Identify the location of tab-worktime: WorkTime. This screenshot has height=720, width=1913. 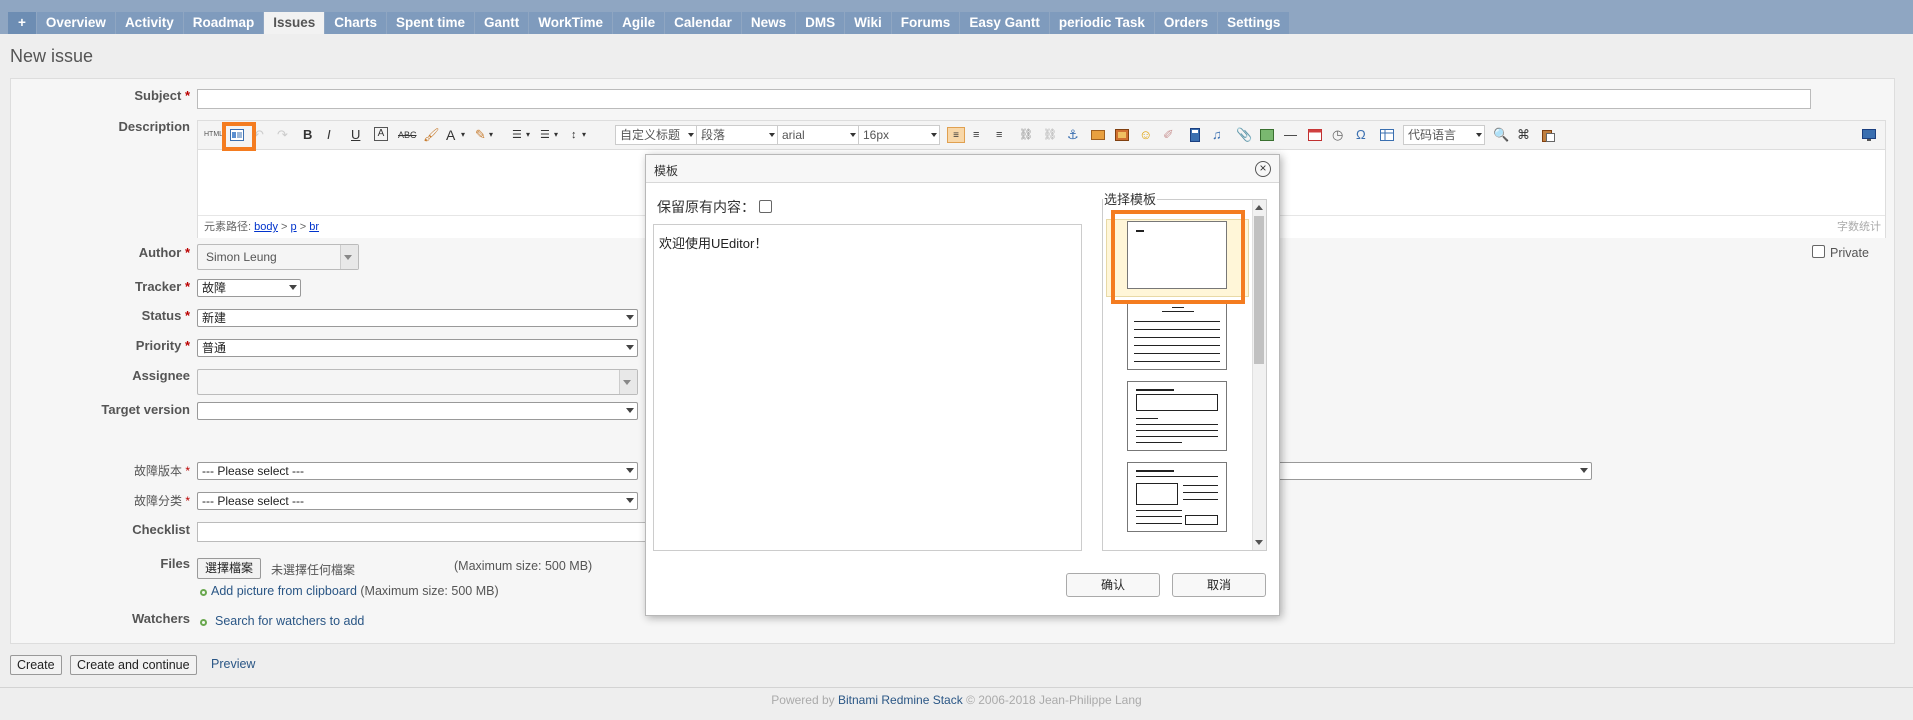
(571, 23).